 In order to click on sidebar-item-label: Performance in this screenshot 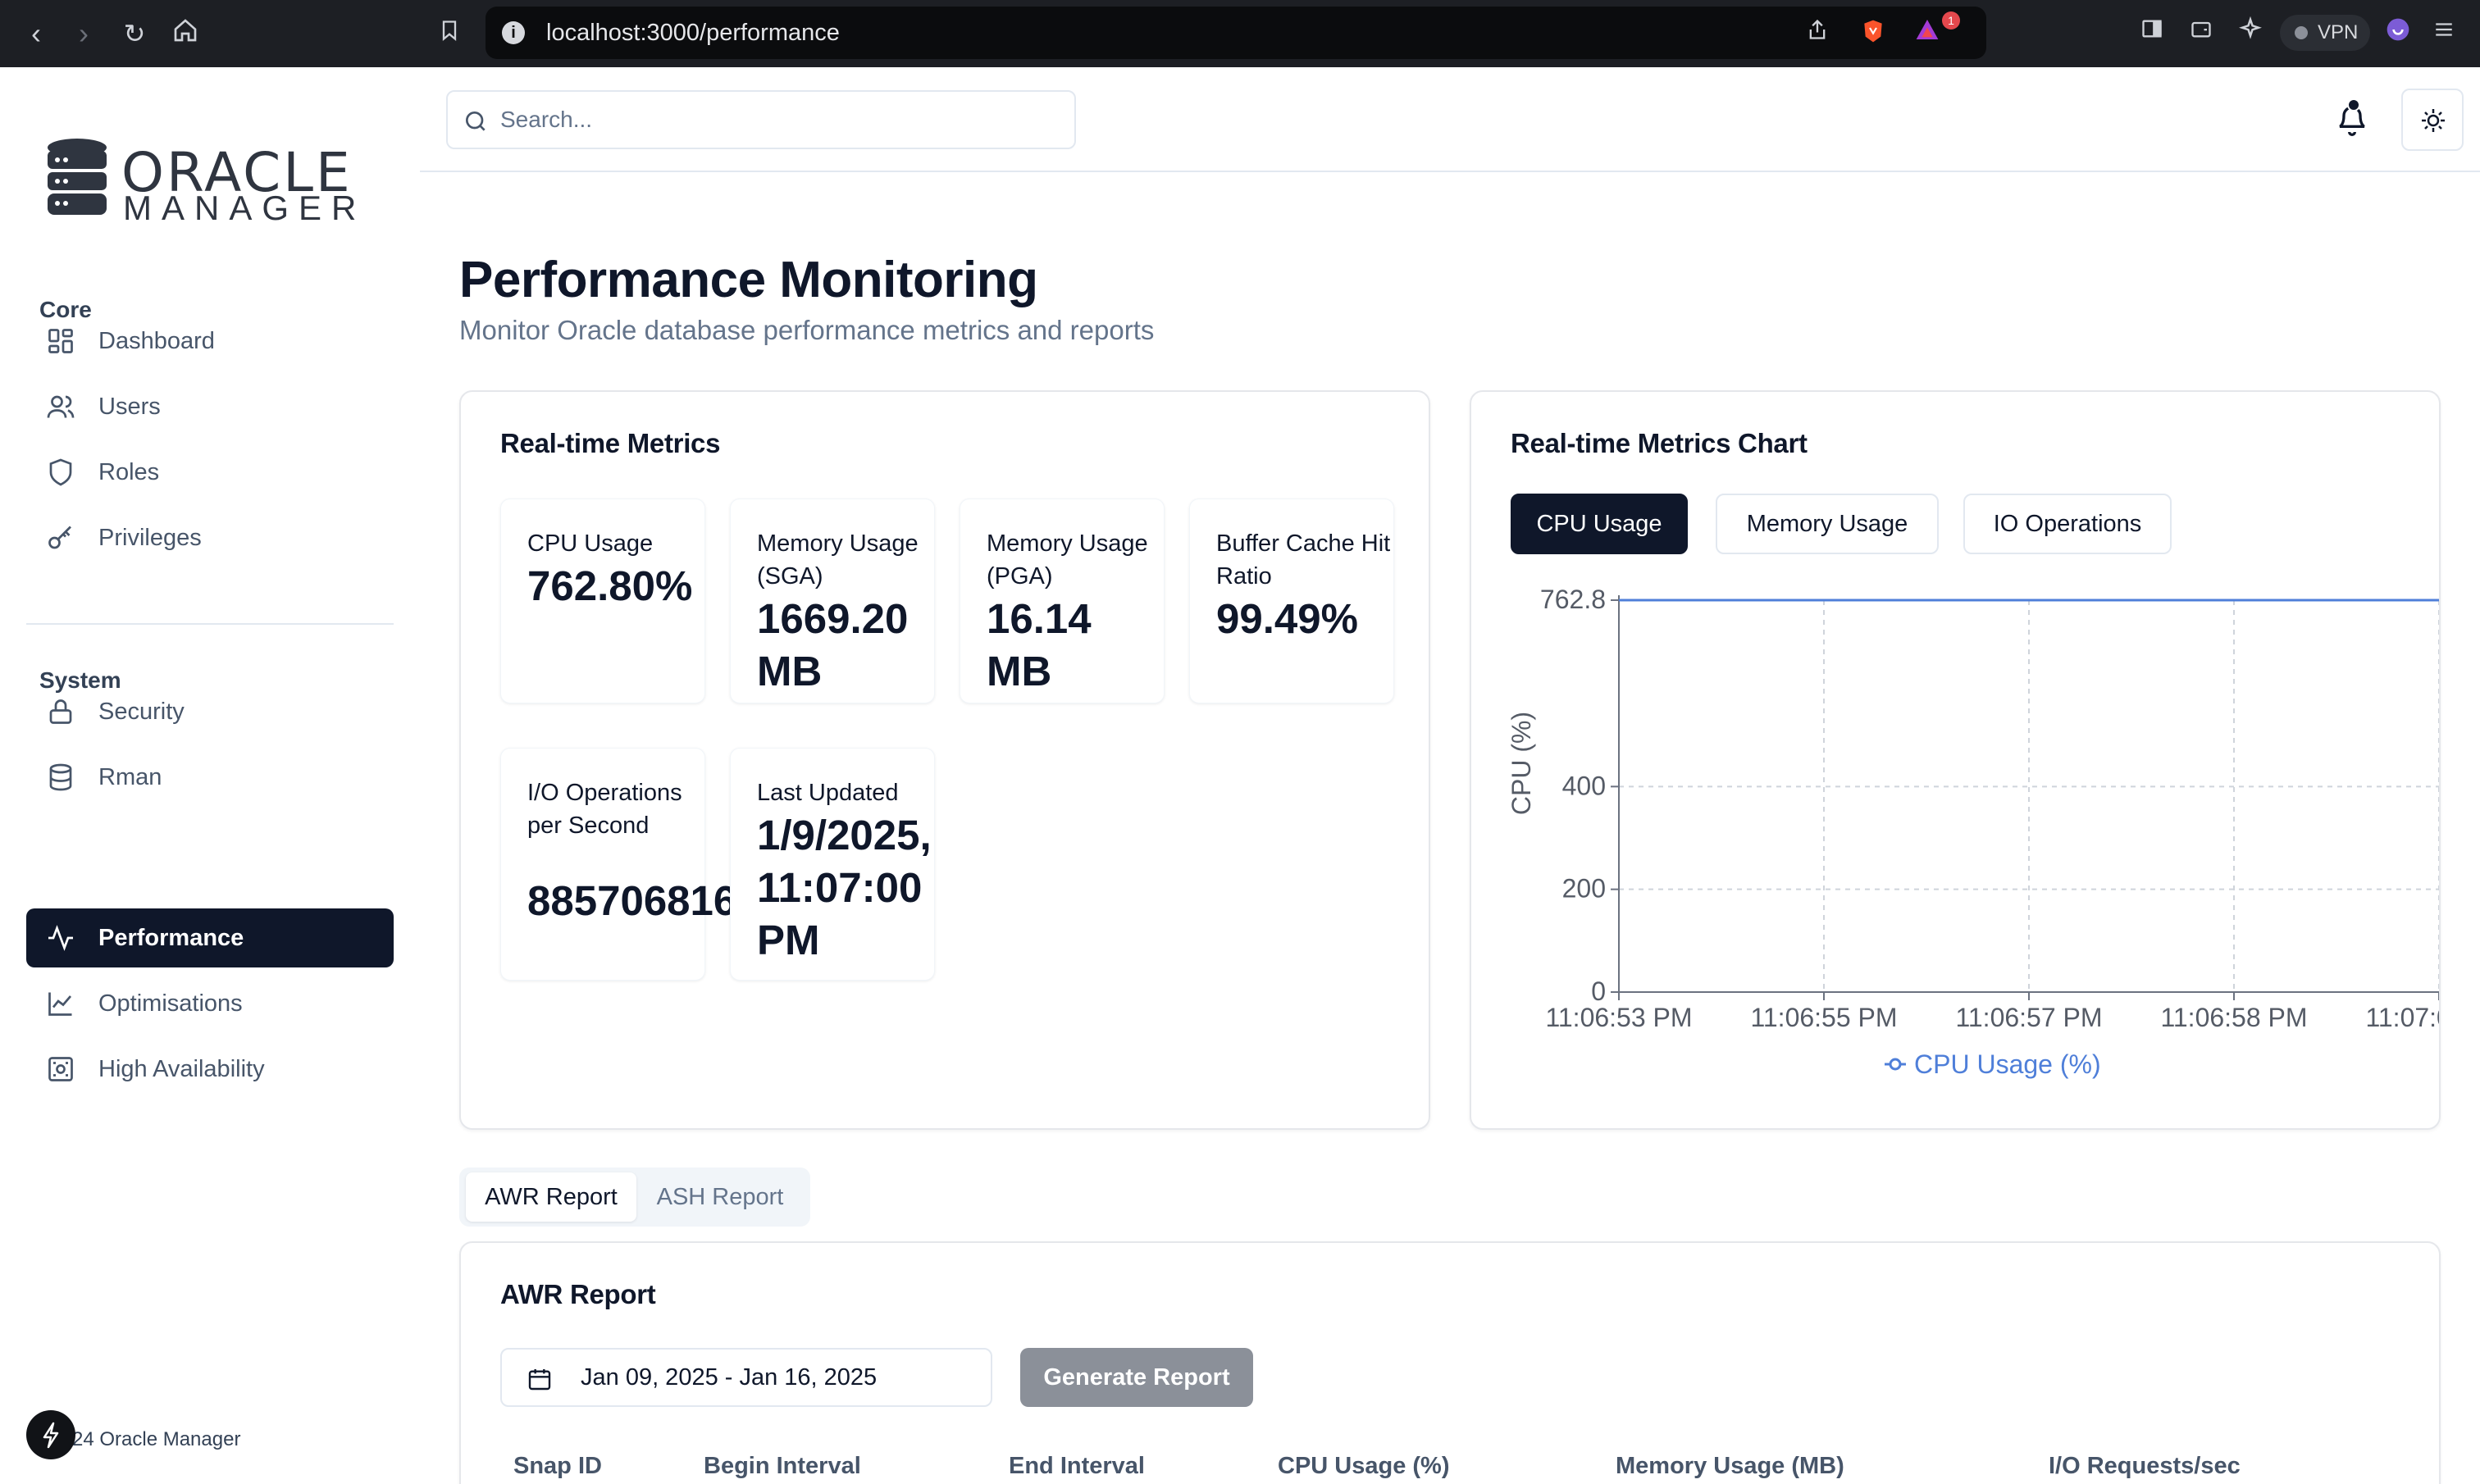, I will do `click(171, 938)`.